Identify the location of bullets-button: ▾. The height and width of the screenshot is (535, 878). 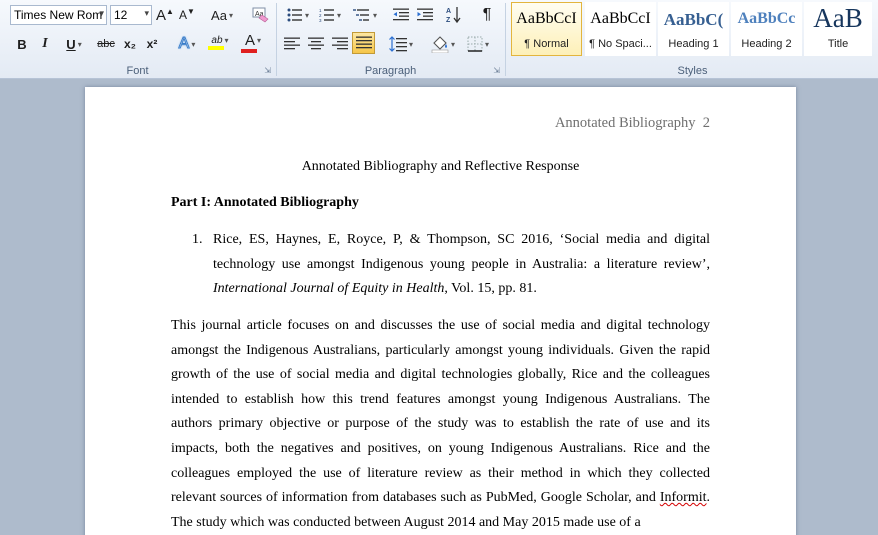
(298, 15).